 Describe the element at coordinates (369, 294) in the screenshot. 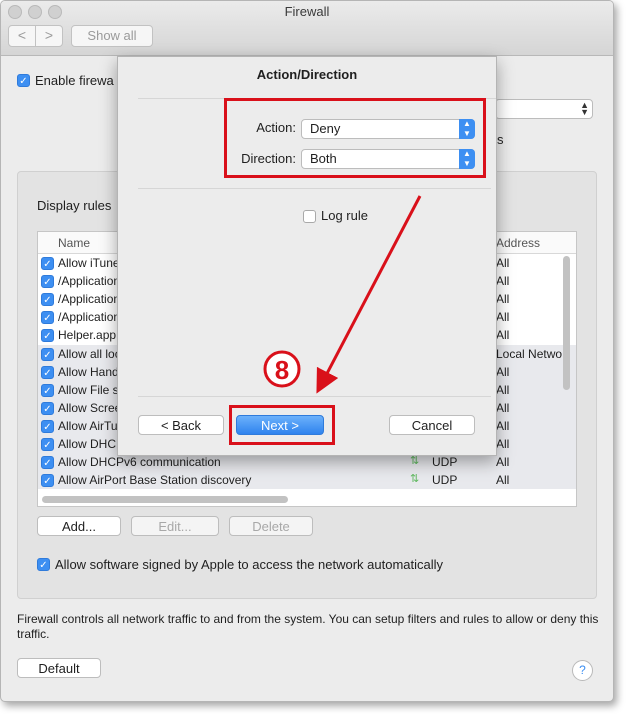

I see `annotation-arrow` at that location.